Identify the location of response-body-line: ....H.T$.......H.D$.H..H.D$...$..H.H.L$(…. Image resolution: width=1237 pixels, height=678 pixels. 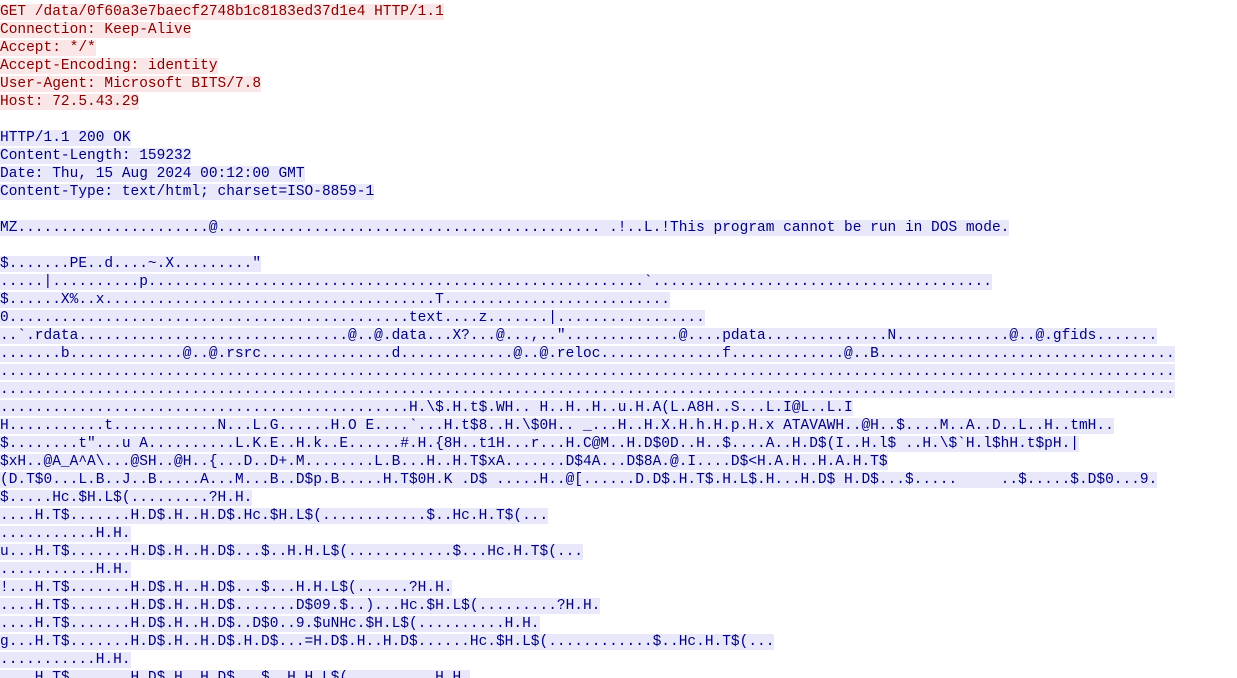
(618, 673).